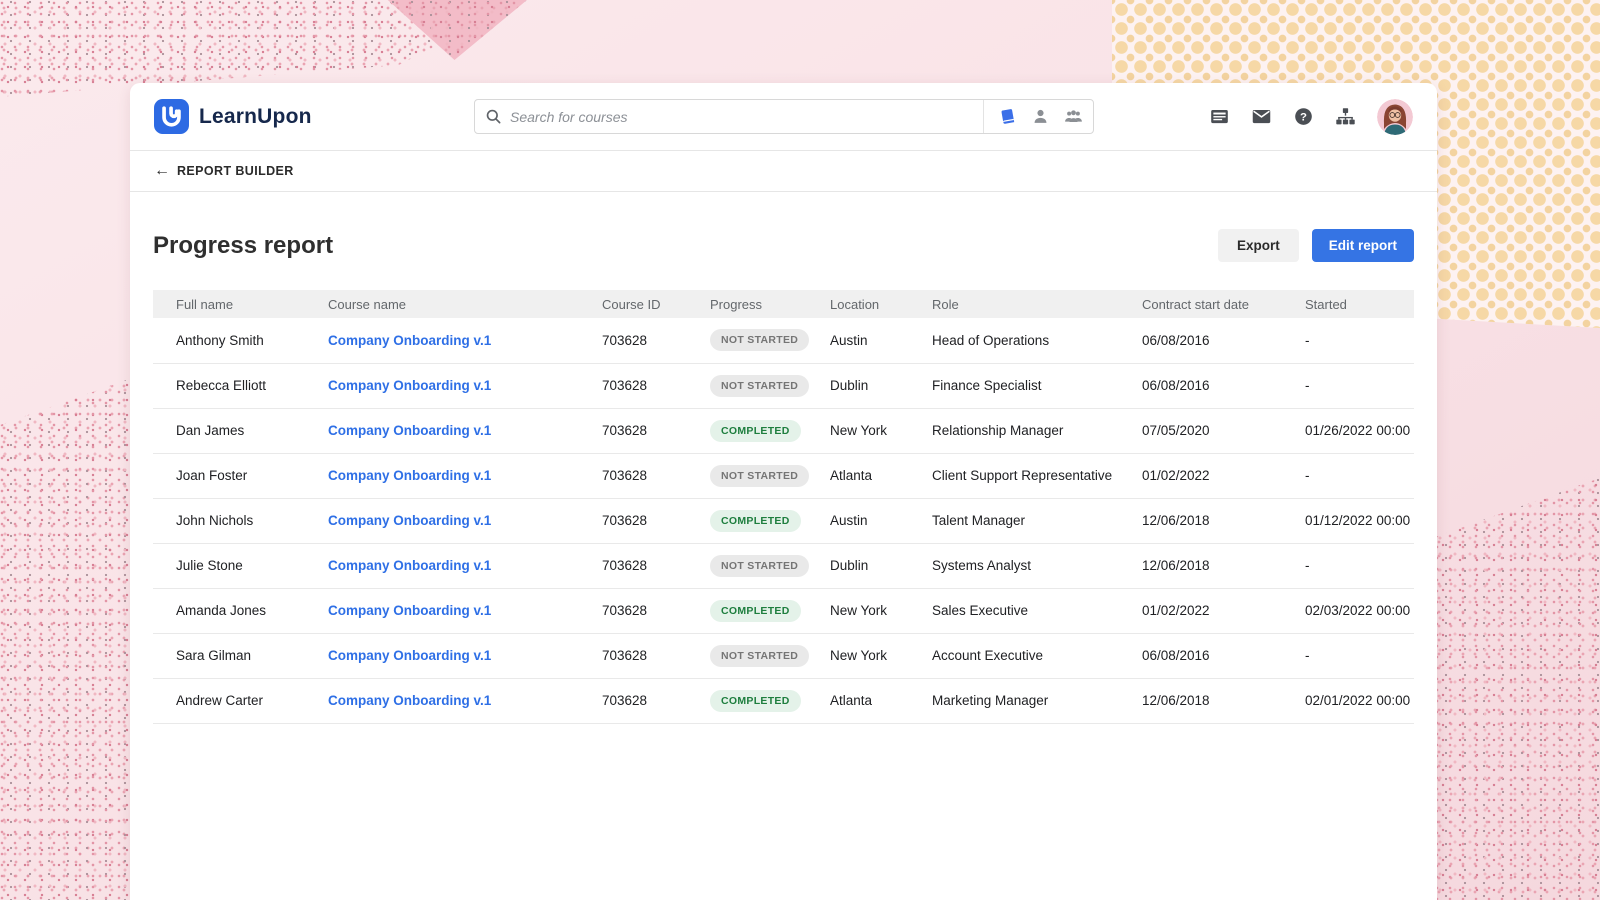 The height and width of the screenshot is (900, 1600). I want to click on cell-full-name: Amanda Jones, so click(240, 611).